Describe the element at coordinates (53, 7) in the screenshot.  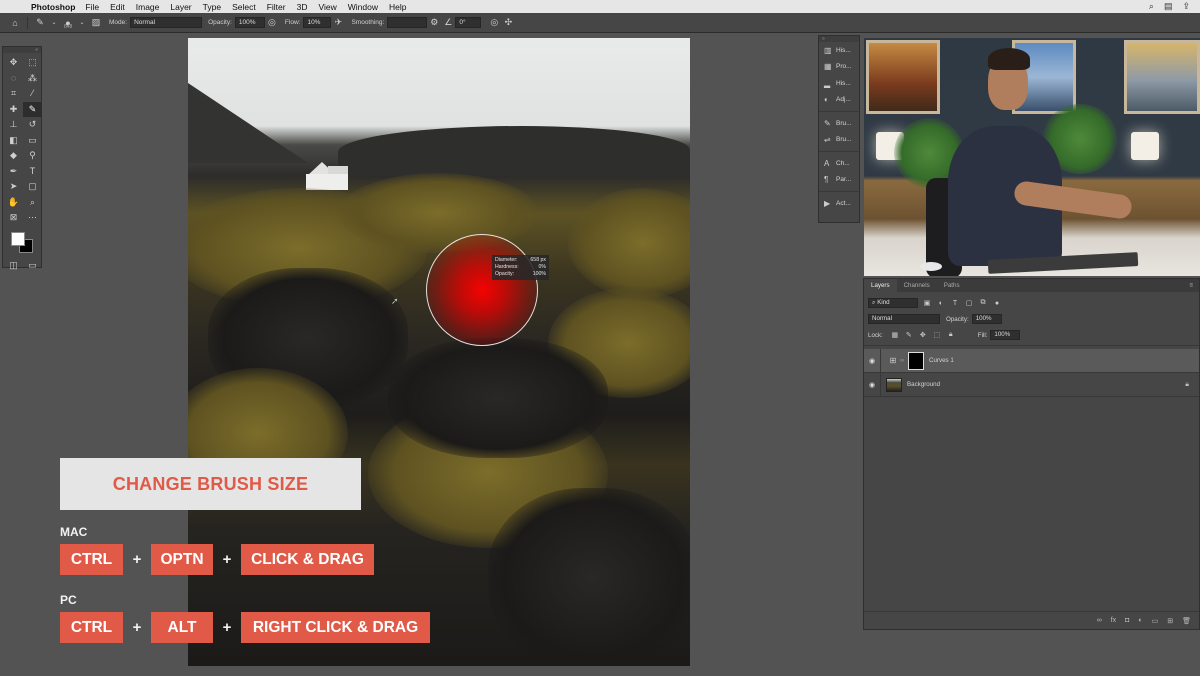
I see `app-menu: Photoshop` at that location.